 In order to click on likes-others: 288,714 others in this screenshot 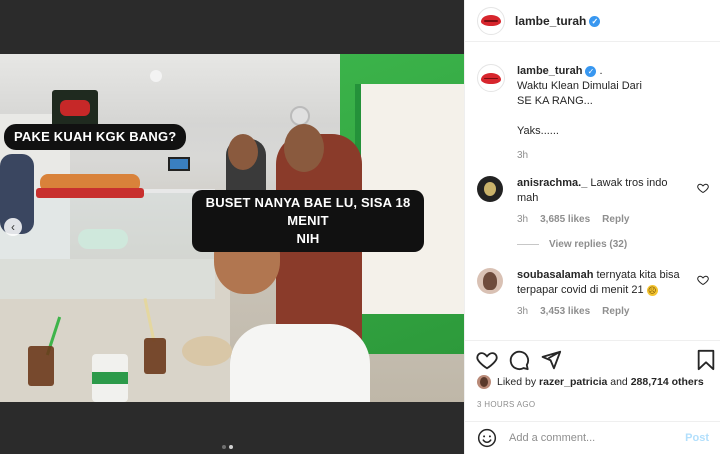, I will do `click(667, 382)`.